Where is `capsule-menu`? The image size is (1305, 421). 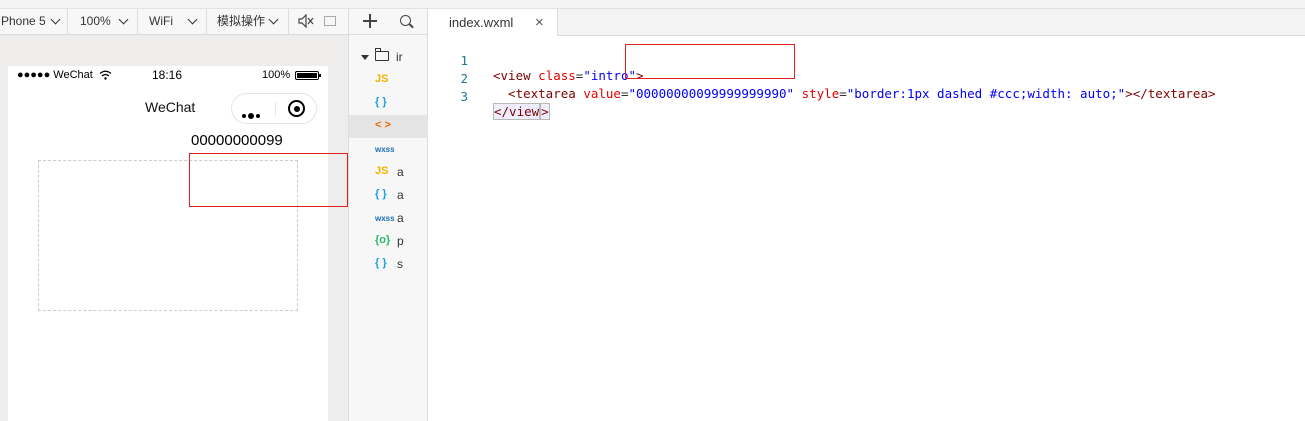 capsule-menu is located at coordinates (274, 108).